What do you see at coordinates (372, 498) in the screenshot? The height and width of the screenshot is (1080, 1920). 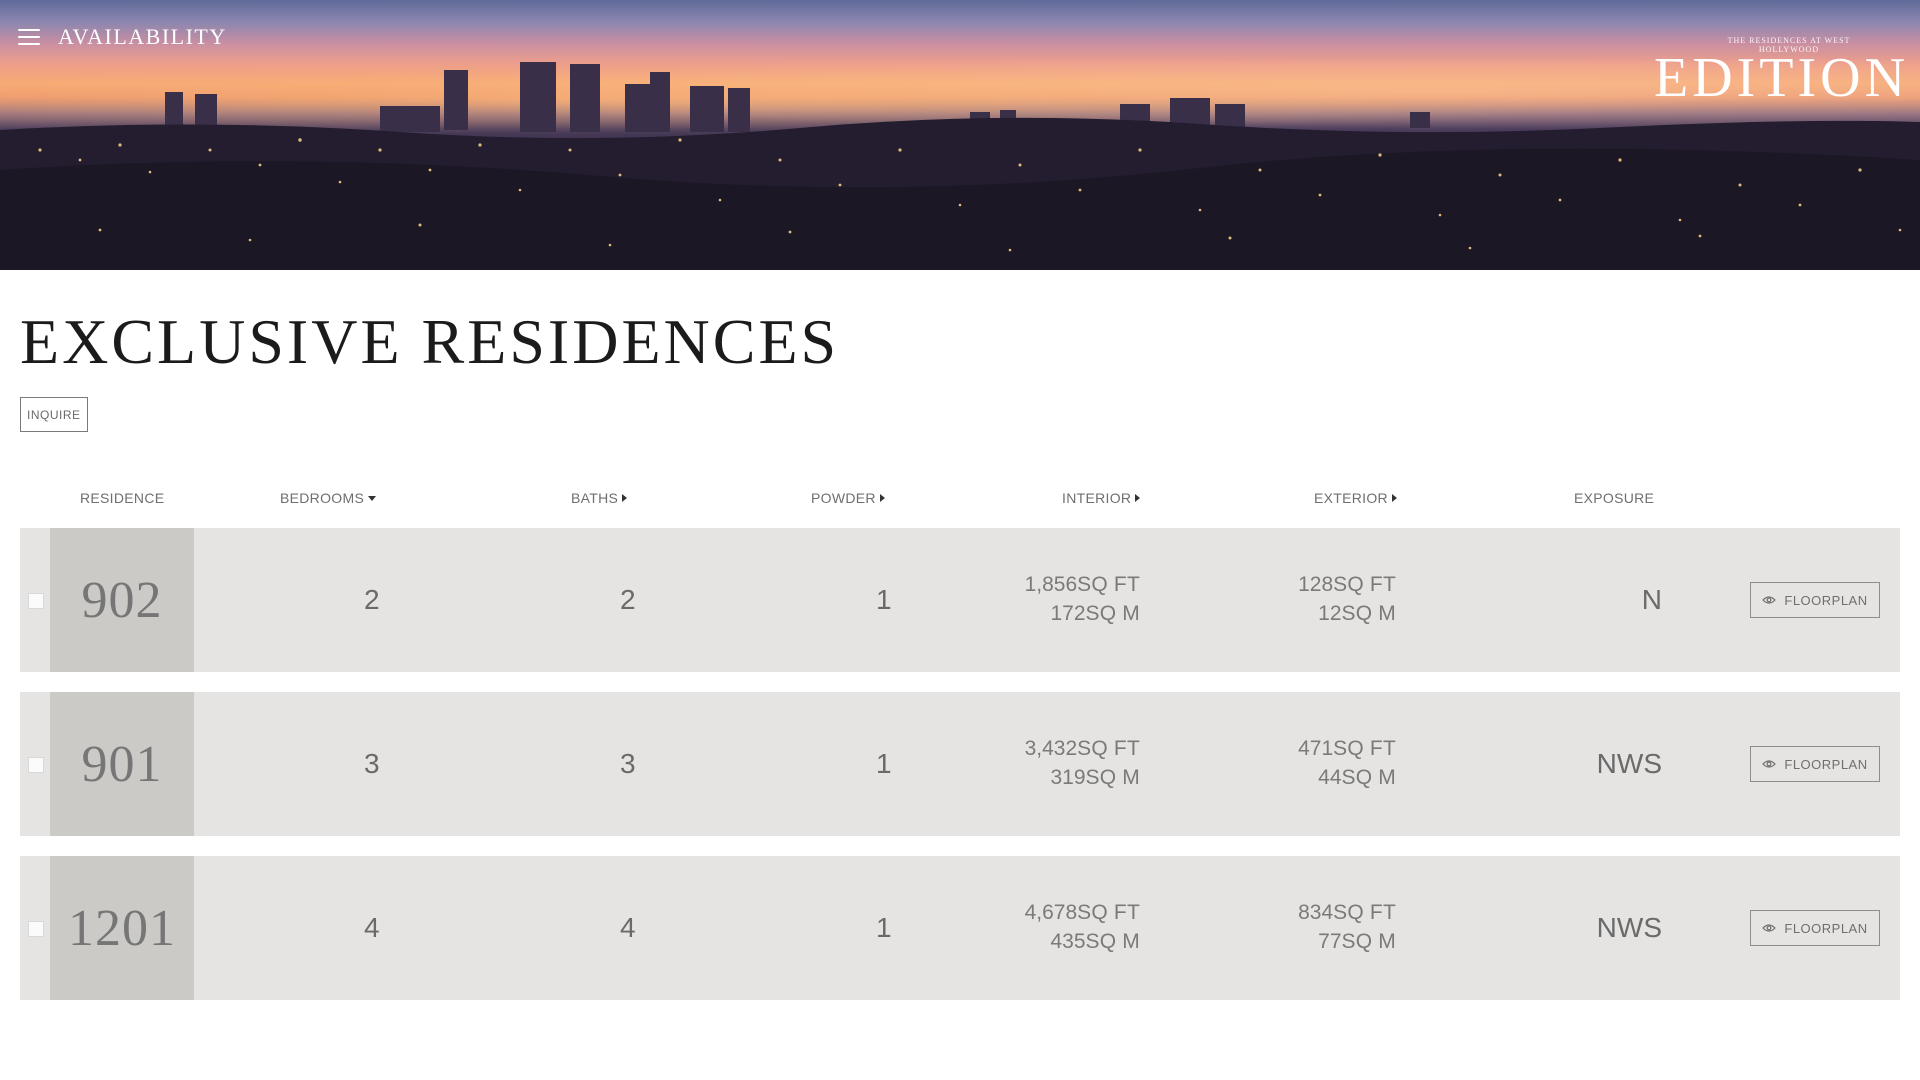 I see `sort-desc-icon` at bounding box center [372, 498].